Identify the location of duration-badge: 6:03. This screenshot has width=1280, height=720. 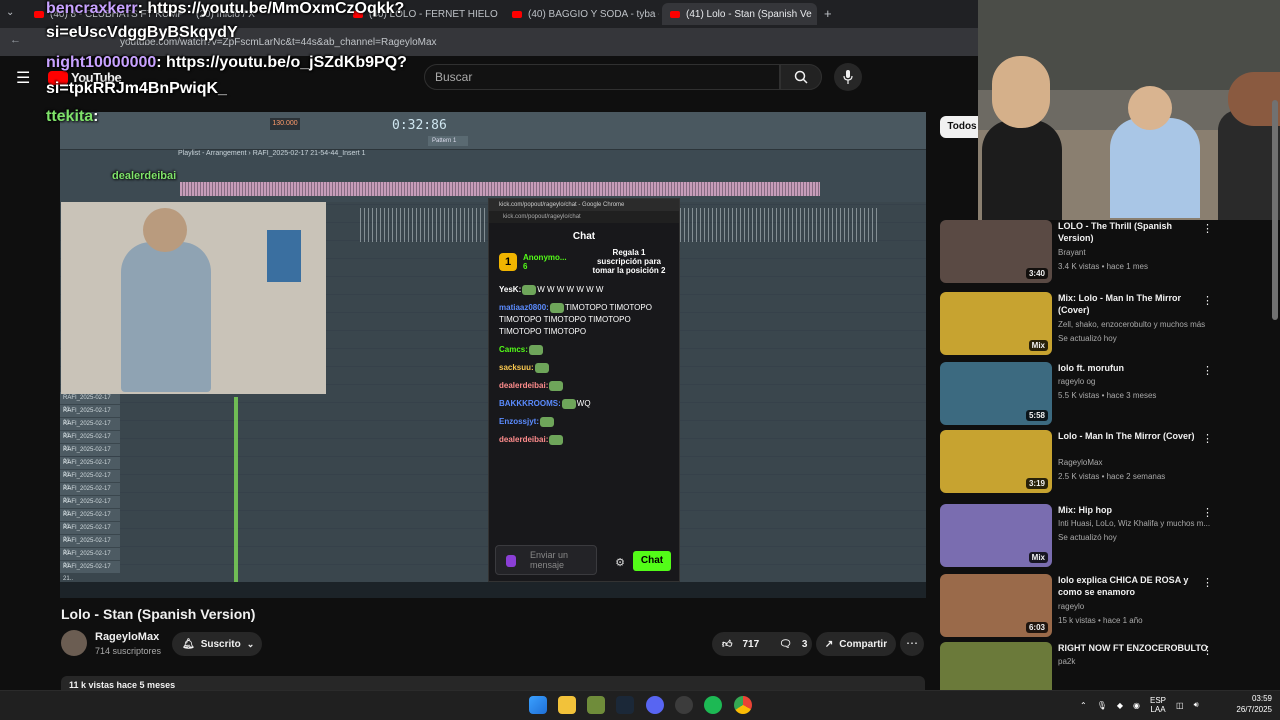
(1036, 627).